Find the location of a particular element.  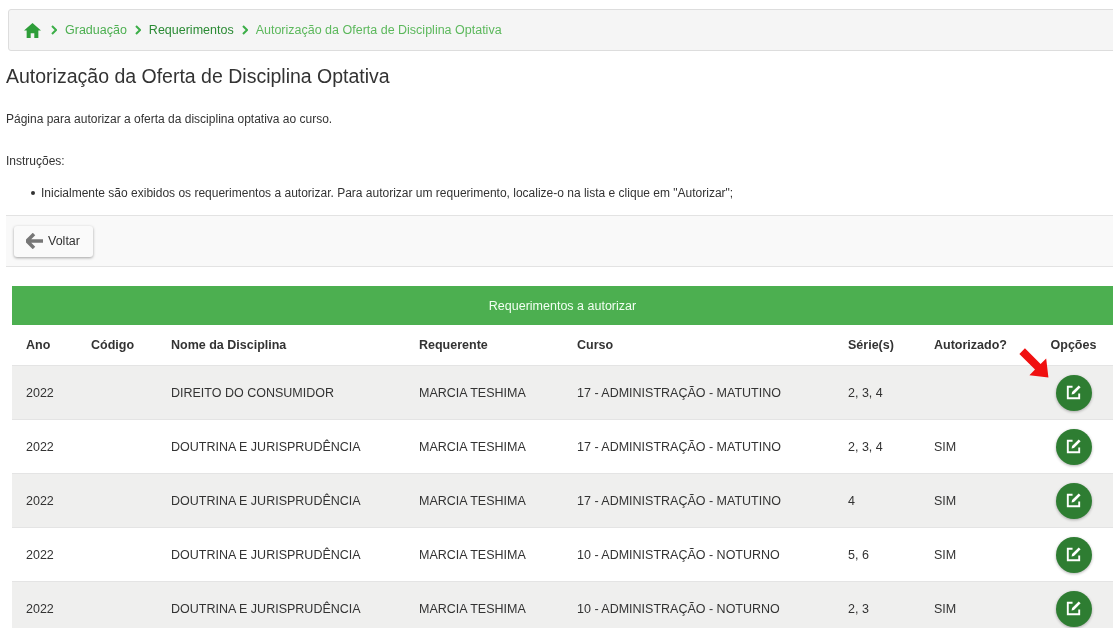

column-header: Série(s) is located at coordinates (871, 345).